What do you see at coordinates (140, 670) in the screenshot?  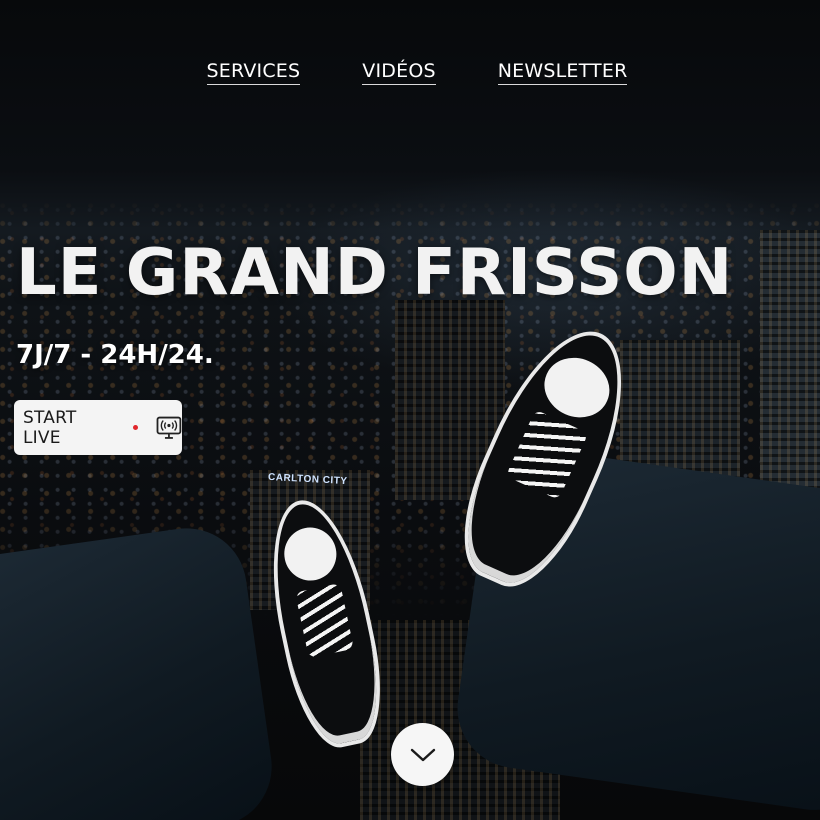 I see `left-leg` at bounding box center [140, 670].